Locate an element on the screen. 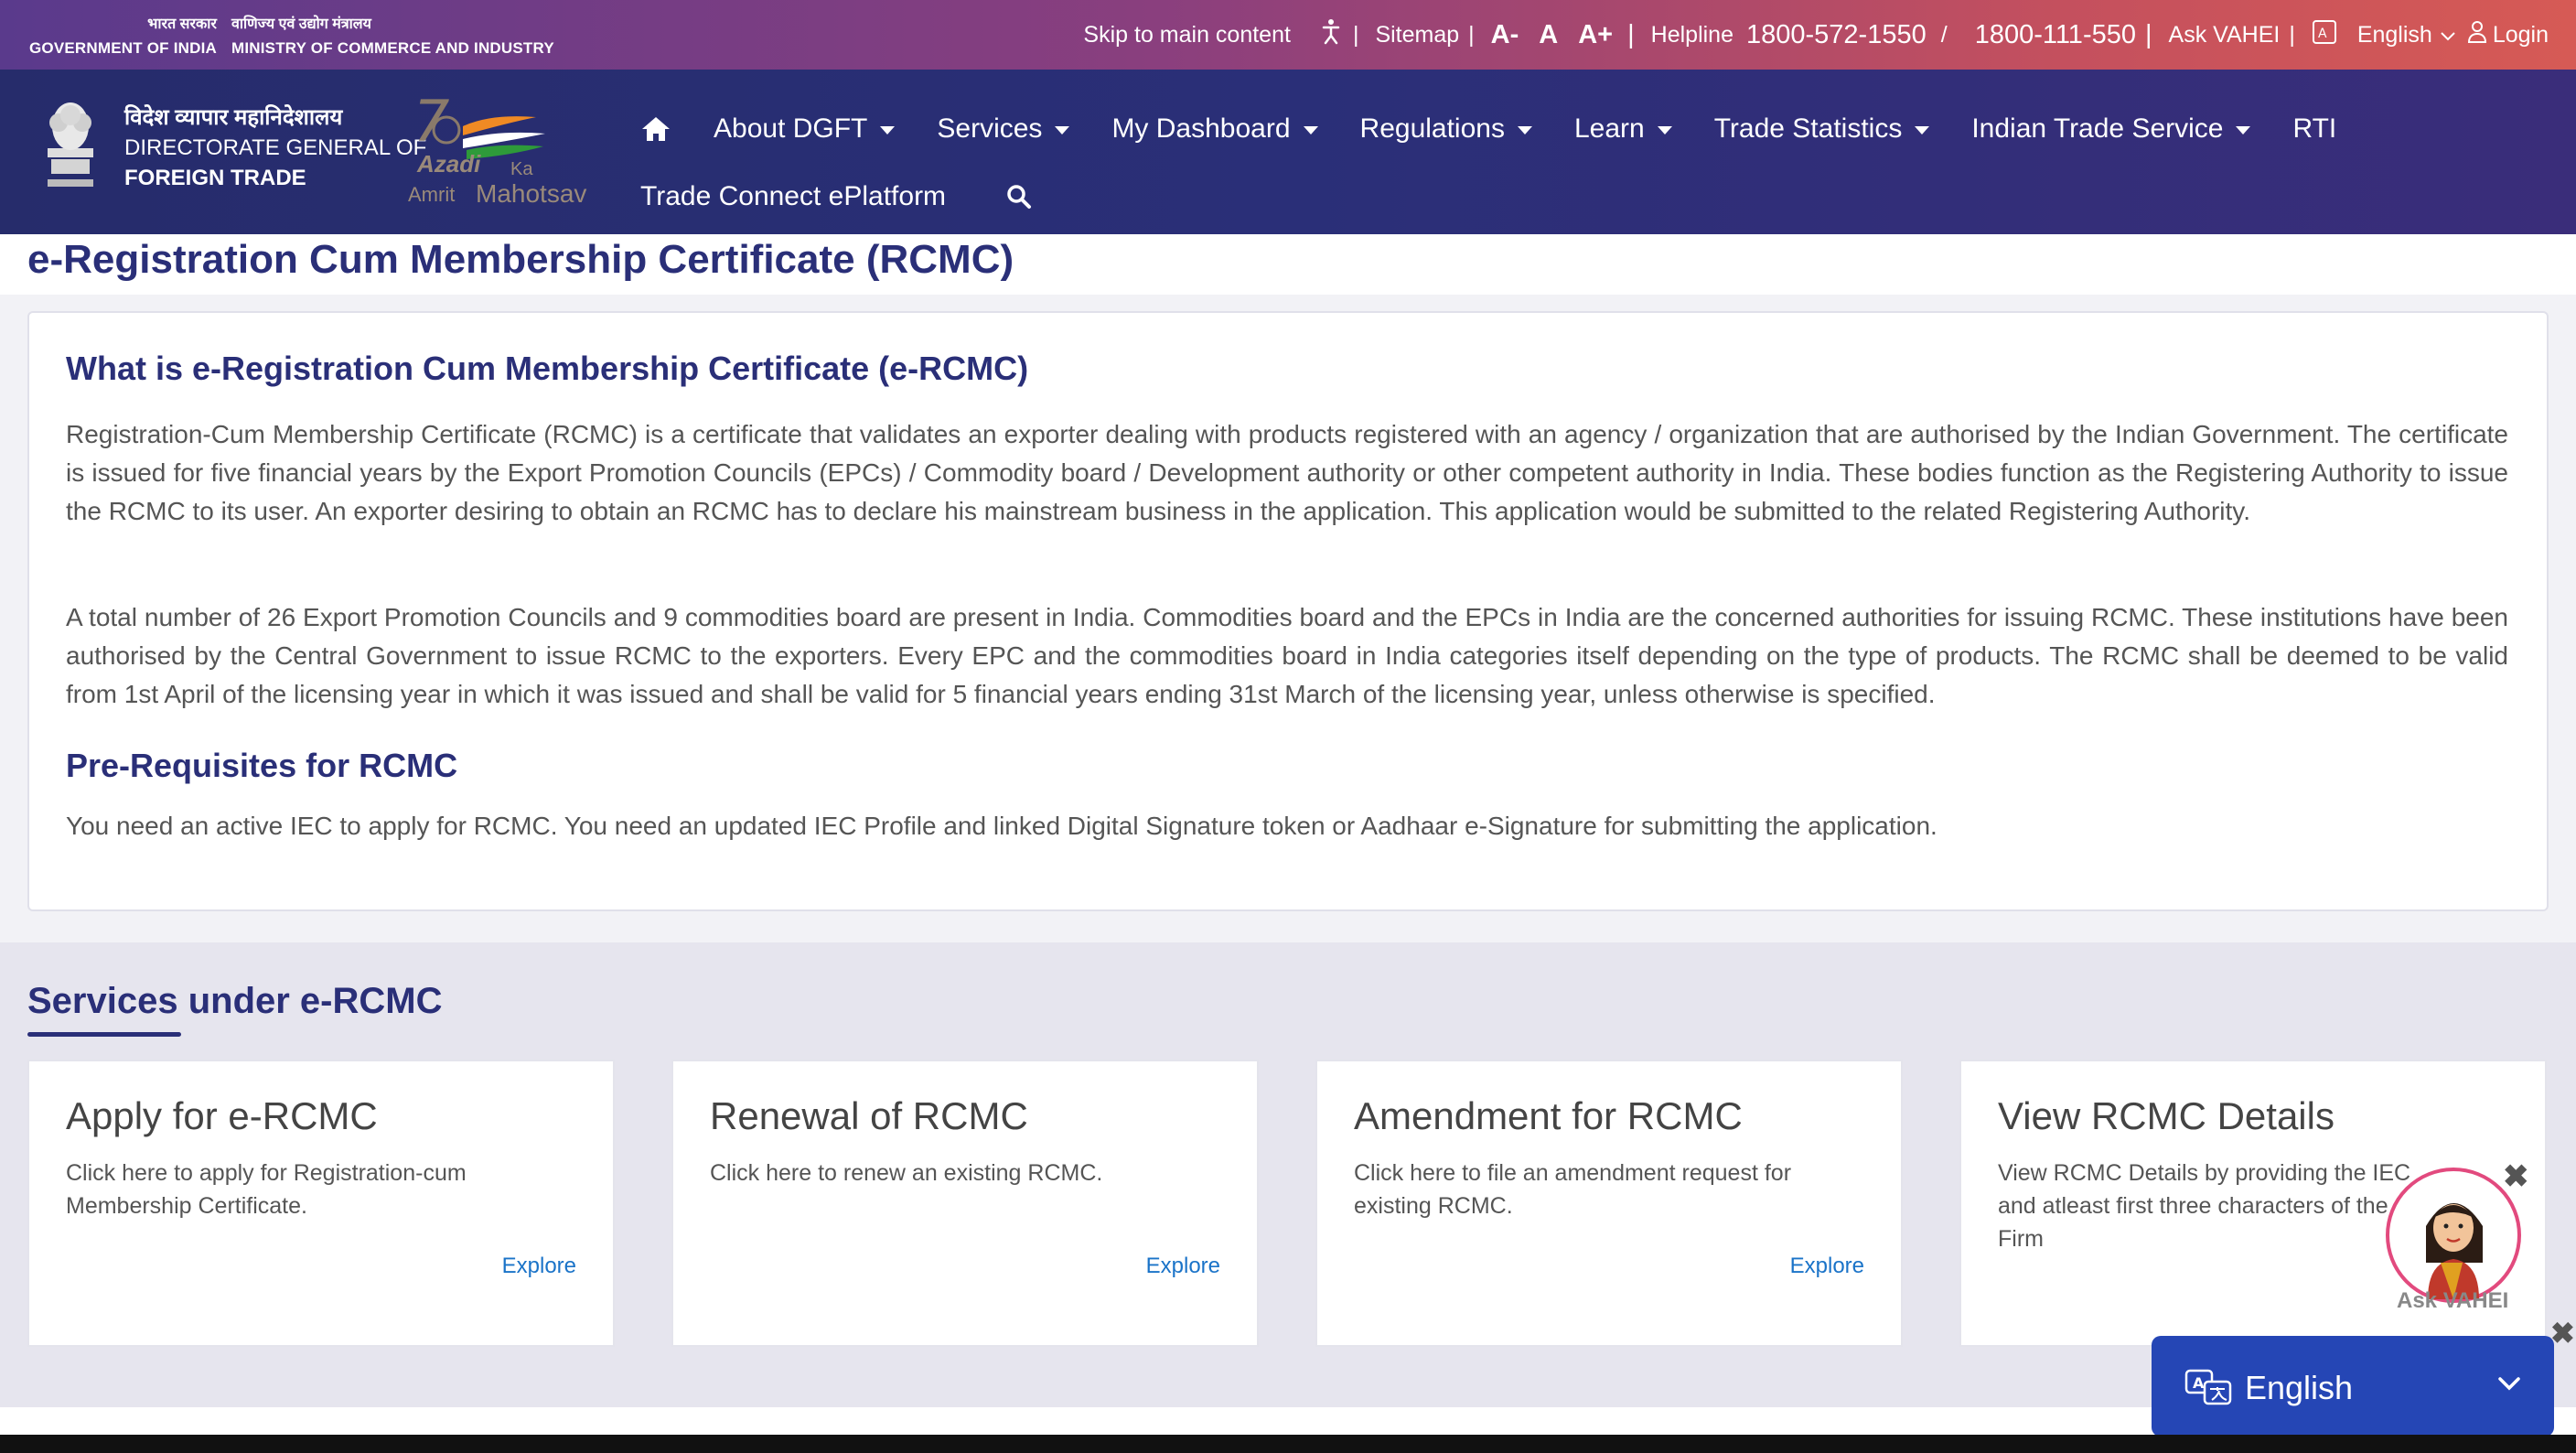  dgft-name-line-2: FOREIGN TRADE is located at coordinates (215, 178).